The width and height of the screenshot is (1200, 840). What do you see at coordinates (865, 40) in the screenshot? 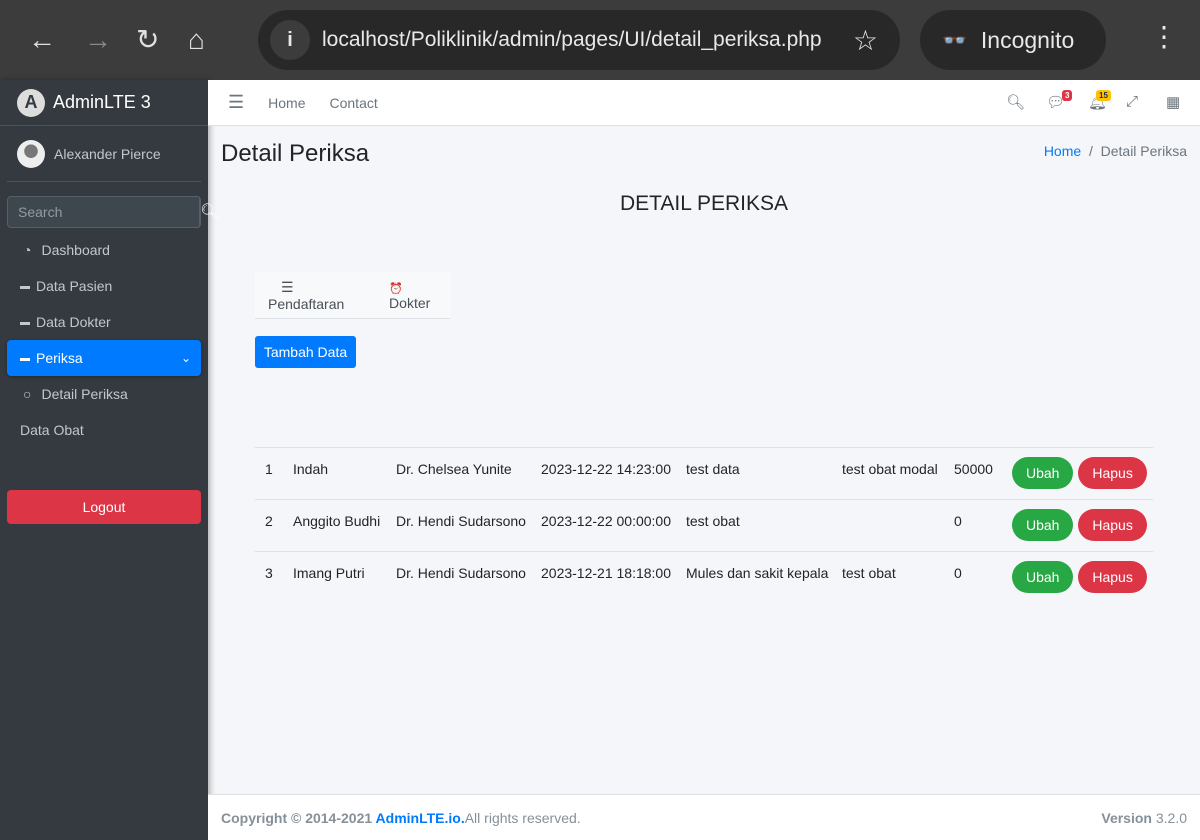
I see `star-icon: ☆` at bounding box center [865, 40].